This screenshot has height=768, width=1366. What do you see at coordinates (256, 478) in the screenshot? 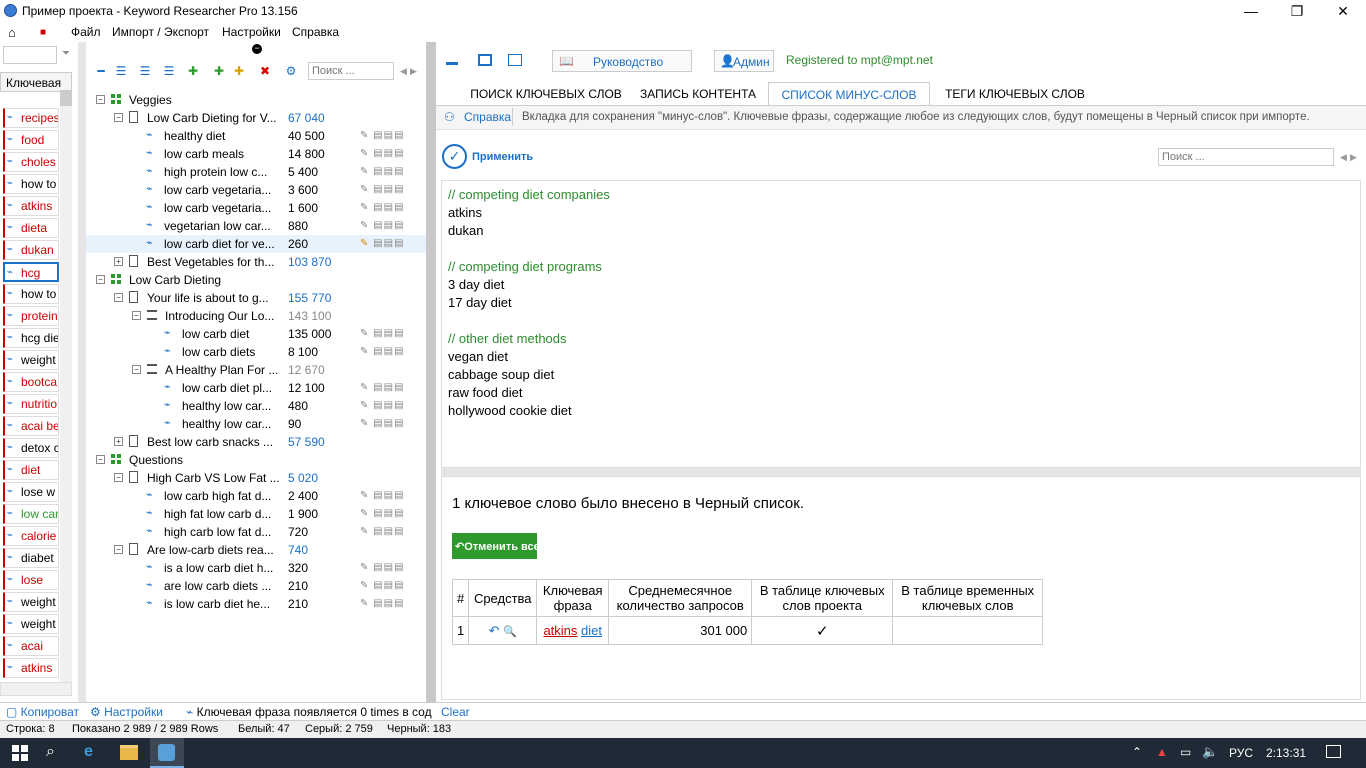
I see `tree-row: − High Carb VS Low Fat ... 5 020` at bounding box center [256, 478].